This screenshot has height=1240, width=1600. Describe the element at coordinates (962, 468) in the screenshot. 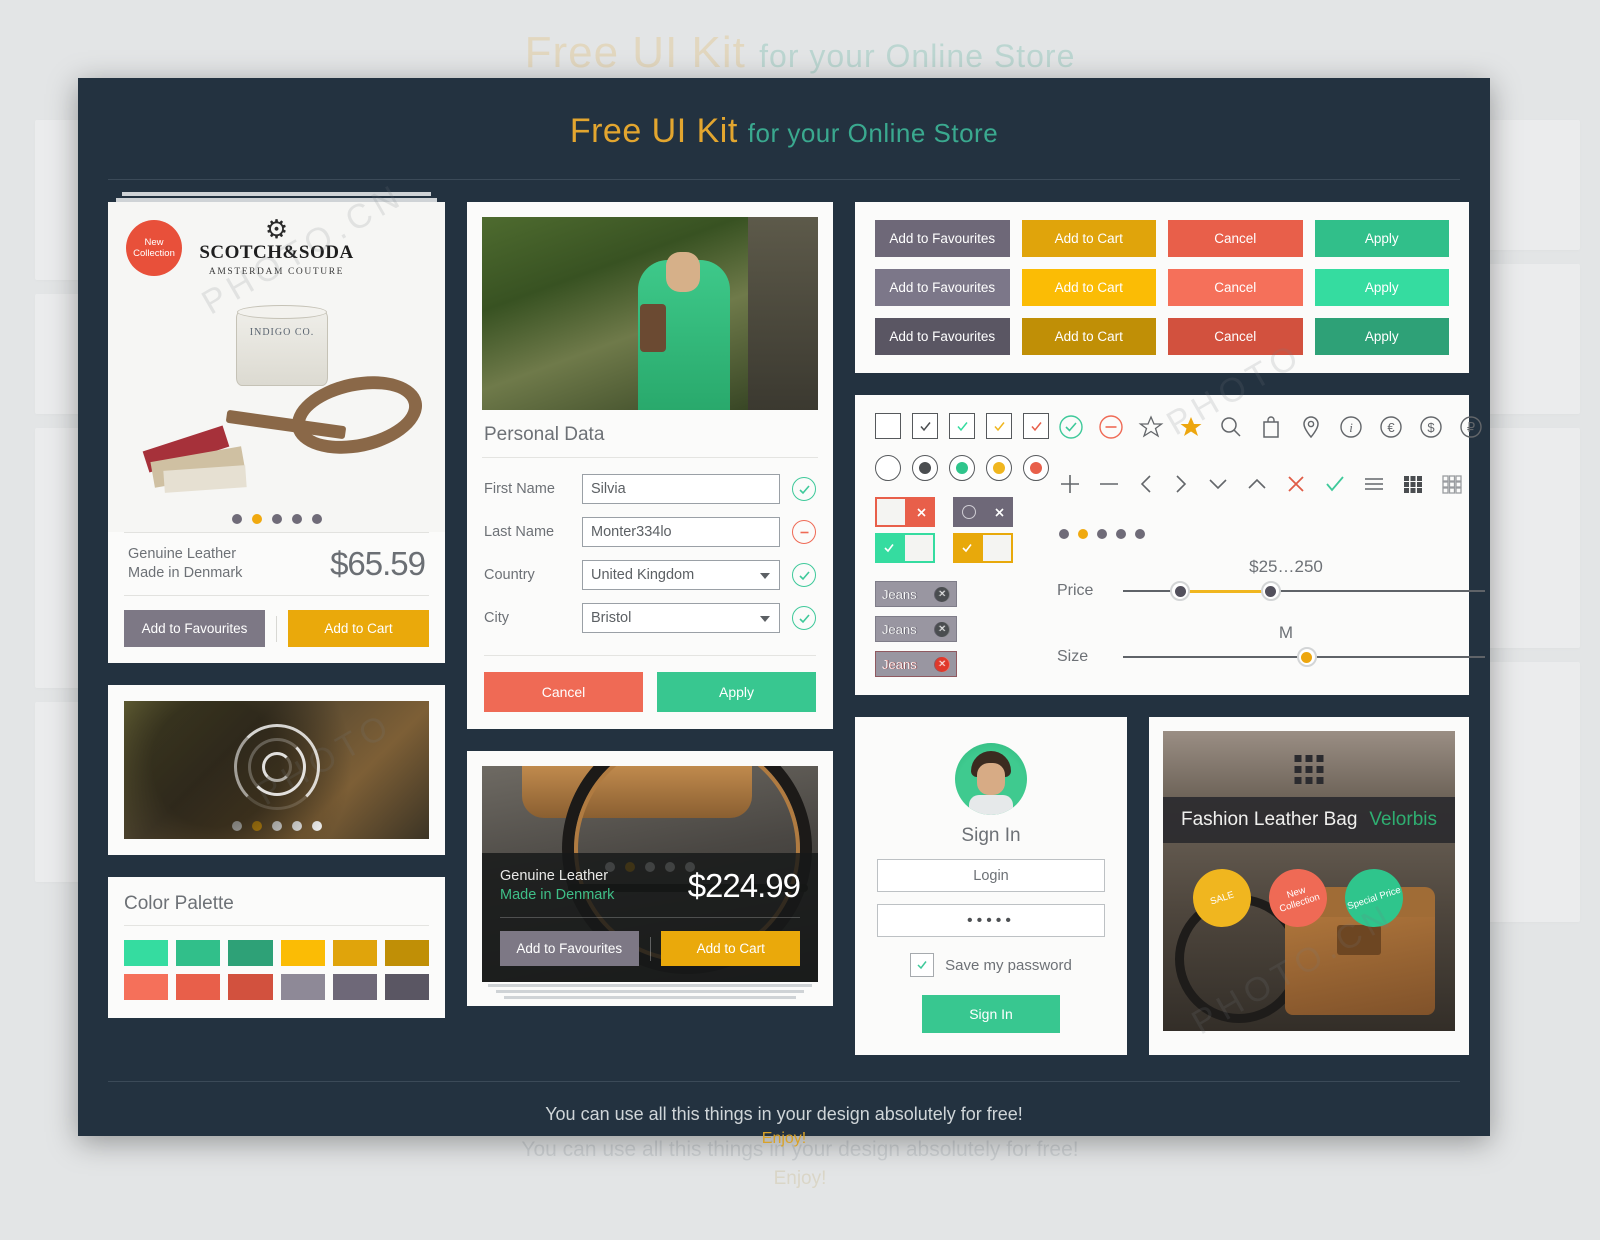

I see `radio-selected-green` at that location.